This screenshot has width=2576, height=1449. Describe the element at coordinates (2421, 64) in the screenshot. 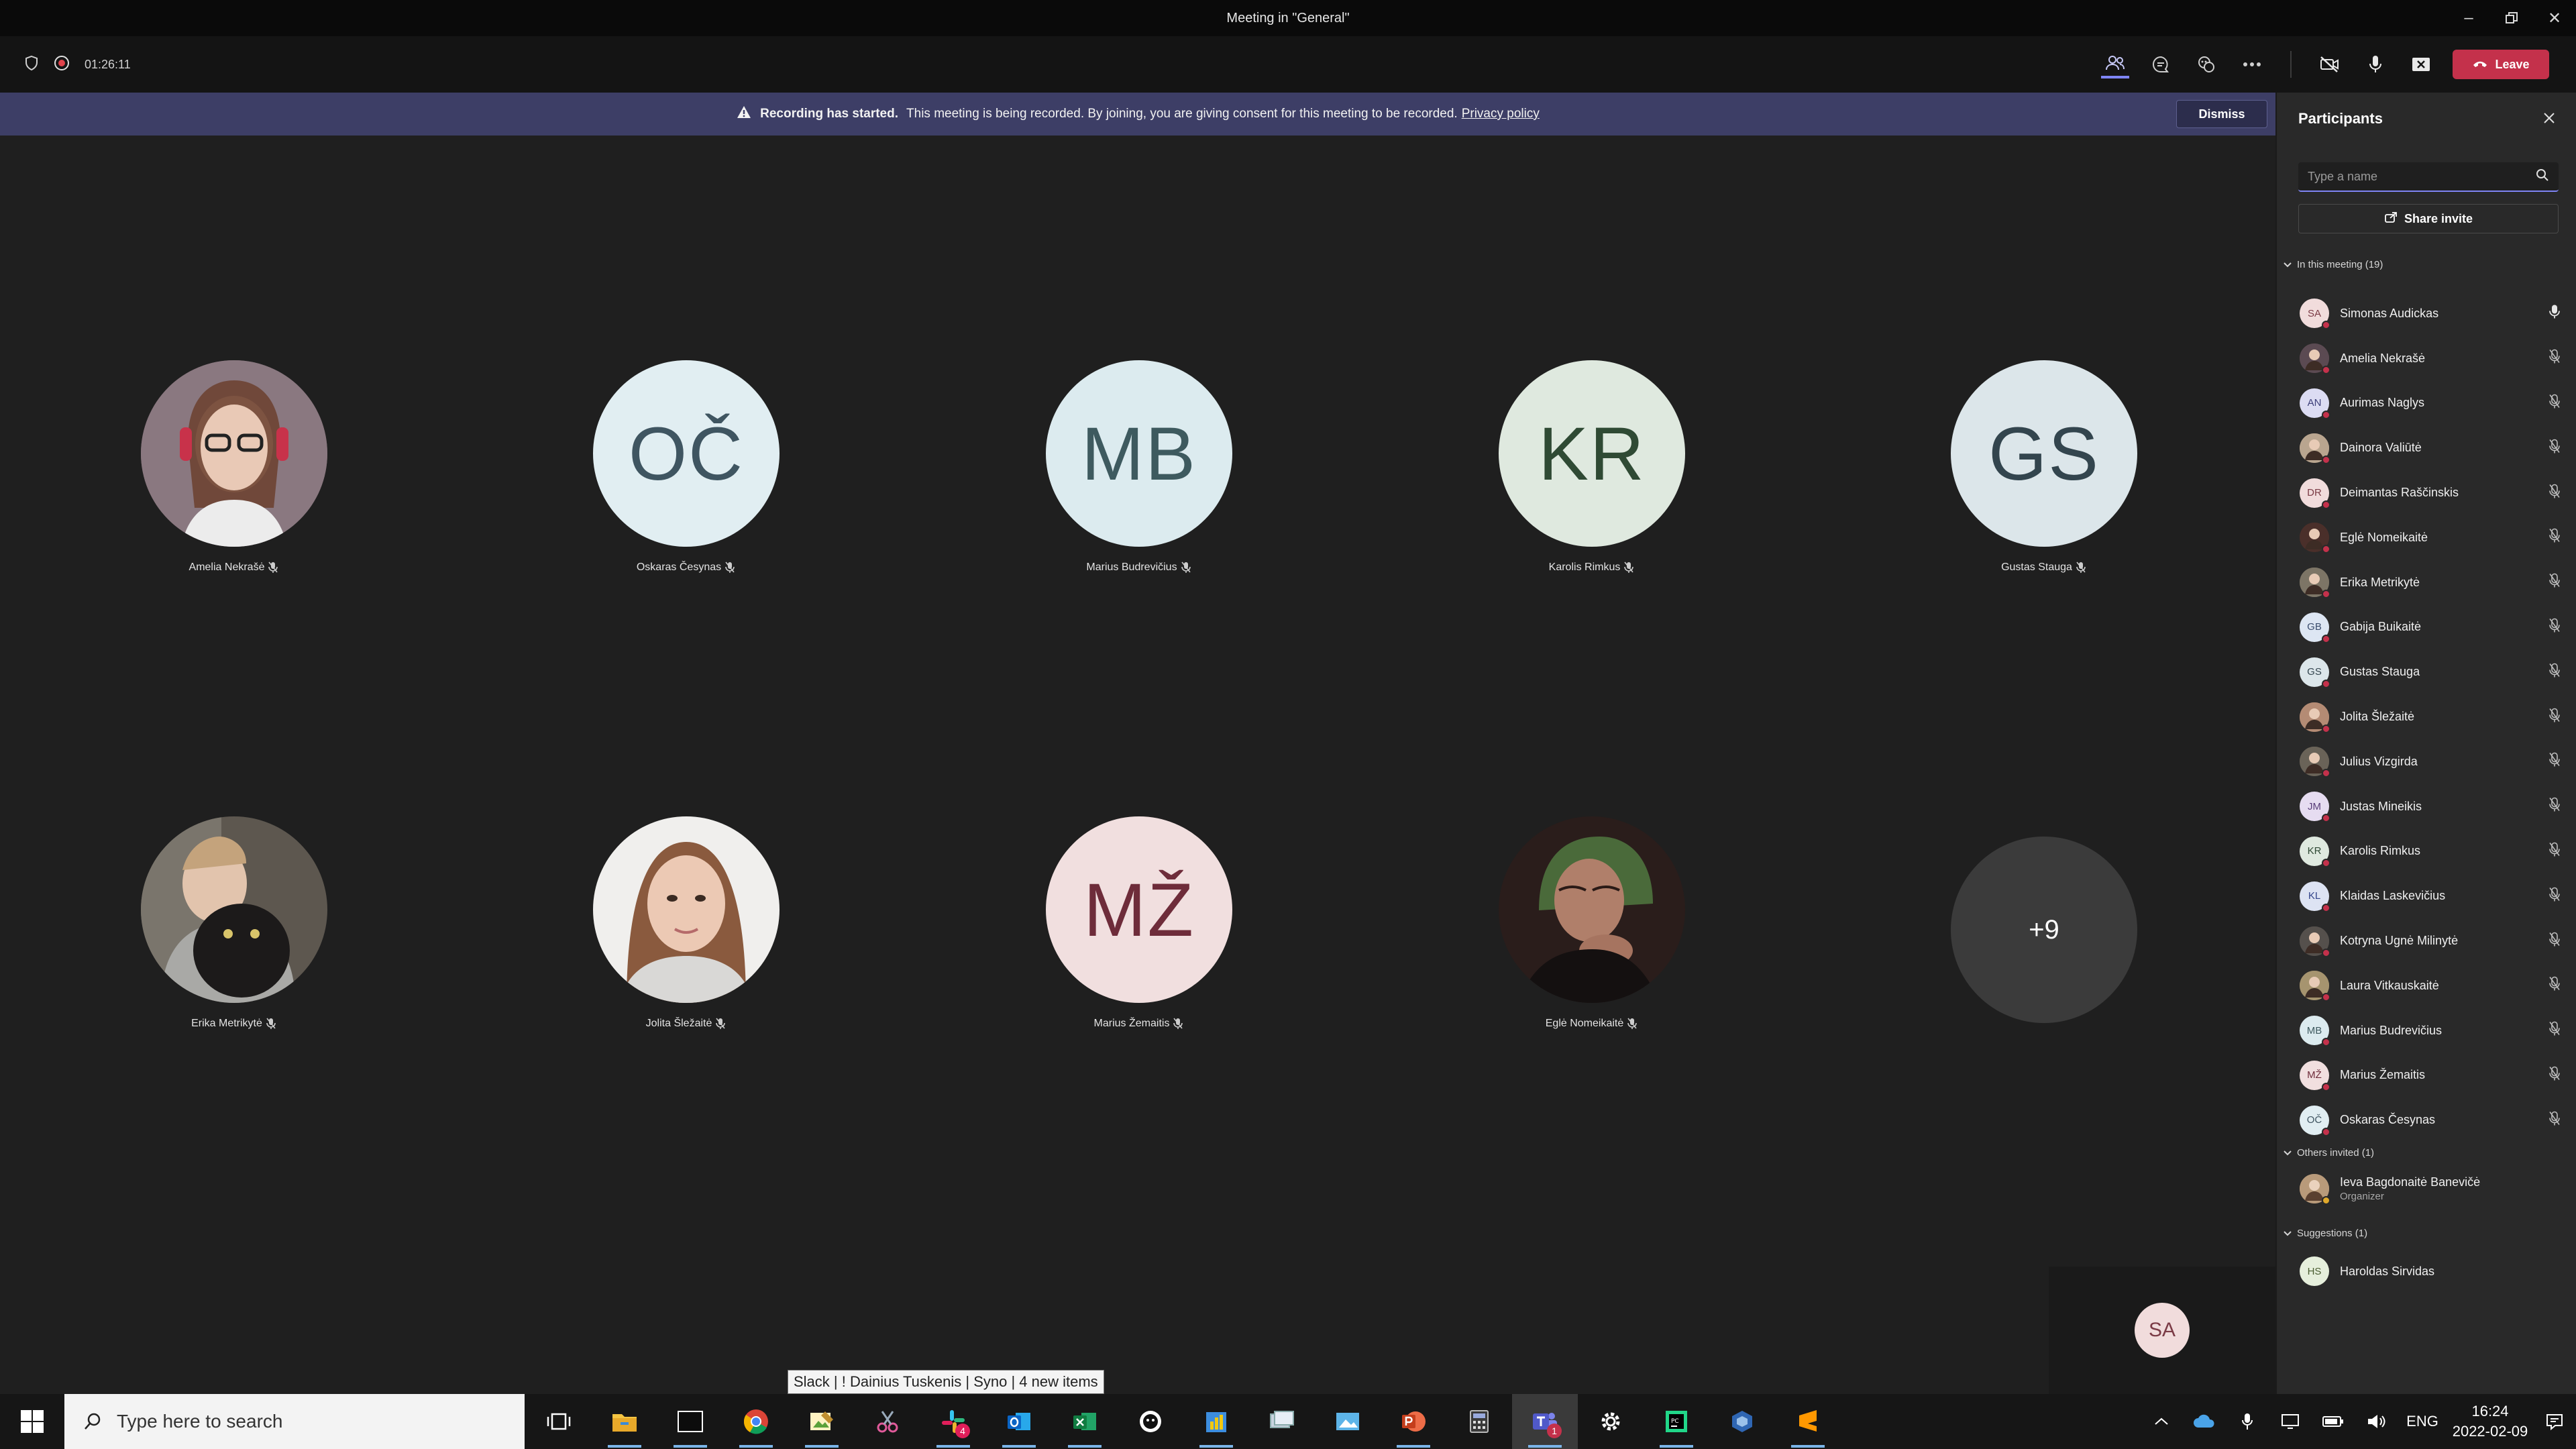

I see `share-screen-icon` at that location.